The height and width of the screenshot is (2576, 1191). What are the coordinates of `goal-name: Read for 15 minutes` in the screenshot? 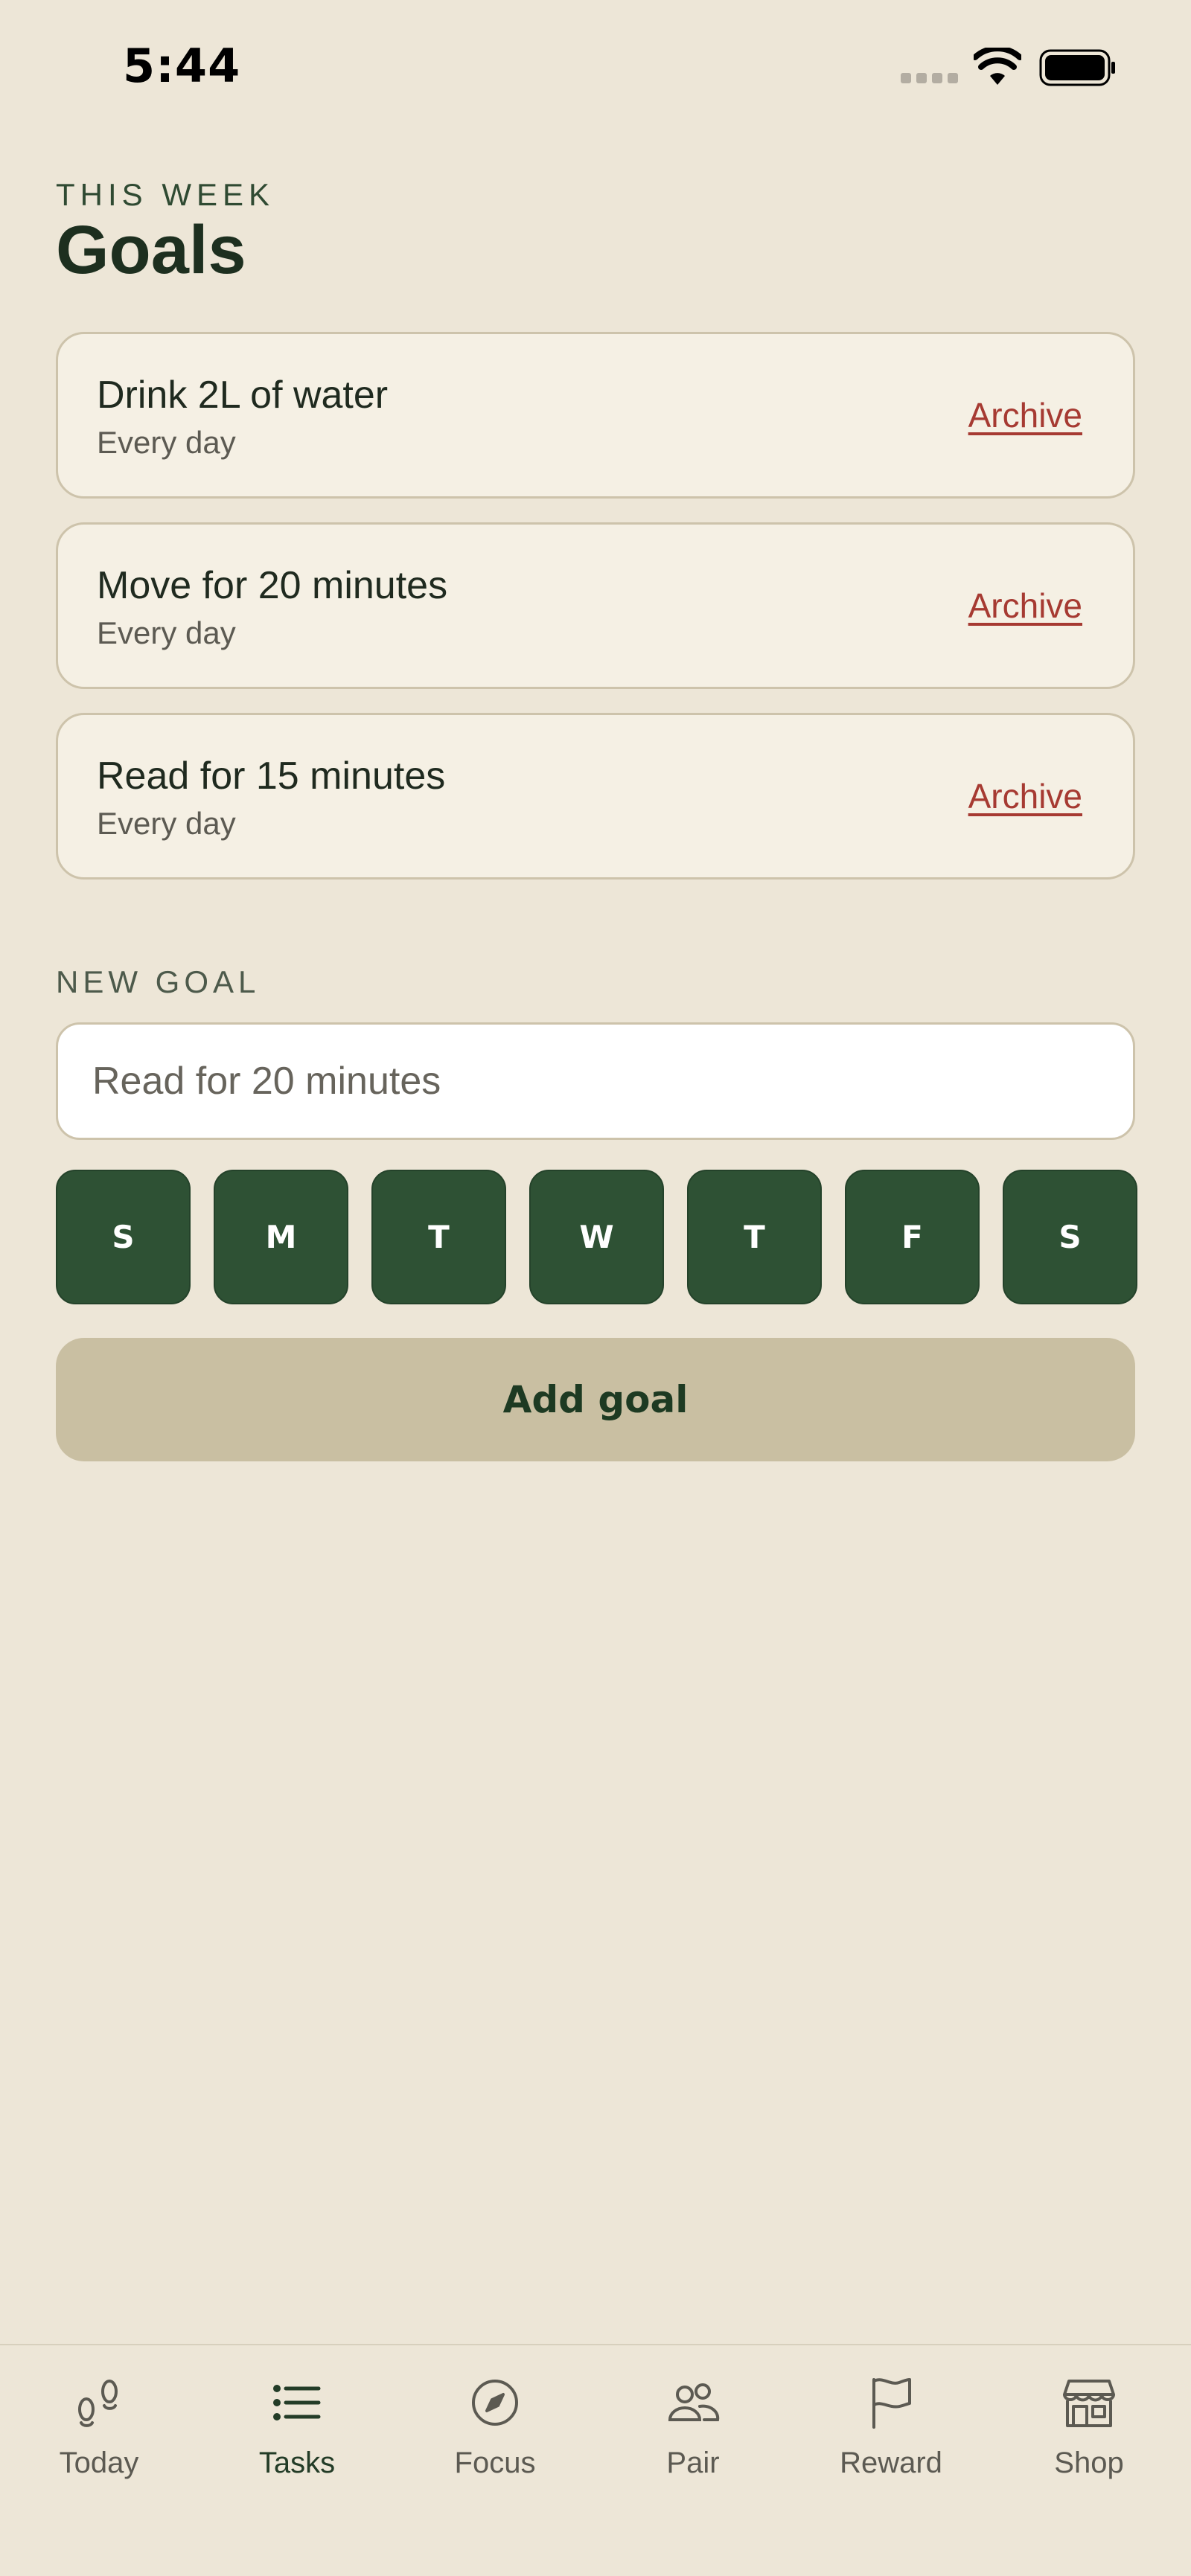 It's located at (271, 776).